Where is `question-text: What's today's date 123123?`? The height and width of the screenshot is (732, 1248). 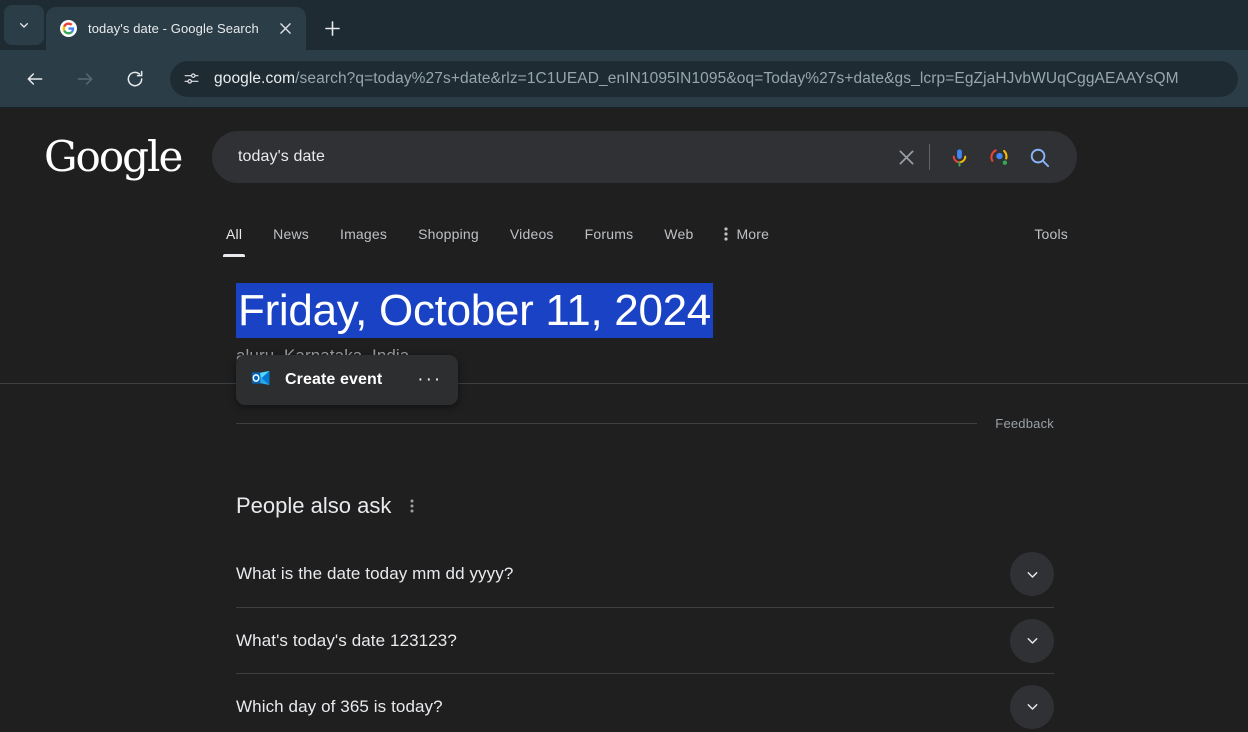
question-text: What's today's date 123123? is located at coordinates (346, 640).